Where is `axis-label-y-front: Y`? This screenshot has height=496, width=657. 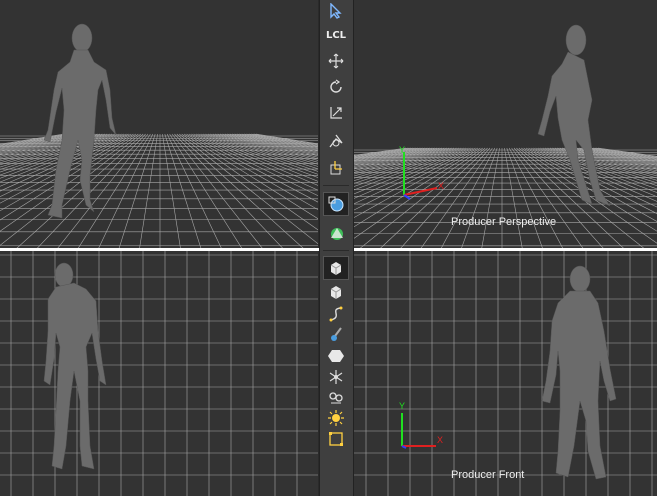 axis-label-y-front: Y is located at coordinates (402, 406).